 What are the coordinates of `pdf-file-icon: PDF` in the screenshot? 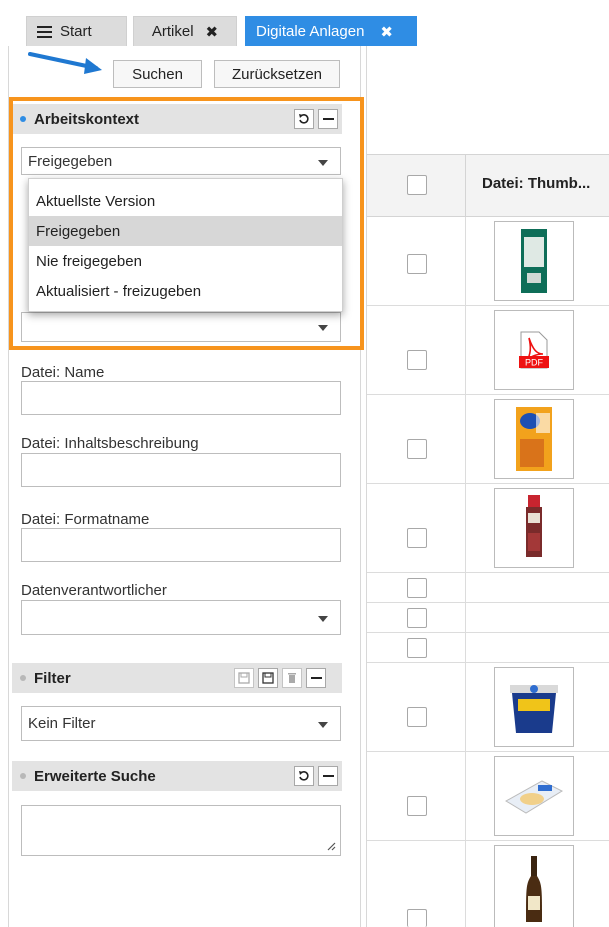 It's located at (534, 350).